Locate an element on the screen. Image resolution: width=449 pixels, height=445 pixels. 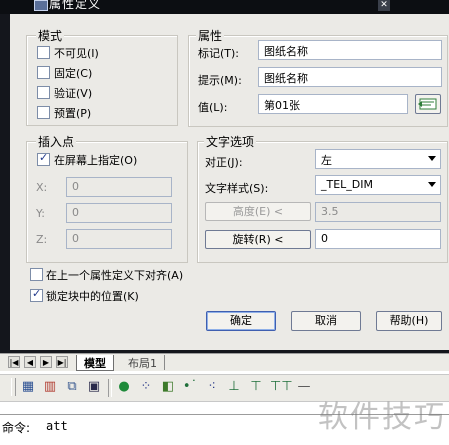
z-label: Z: is located at coordinates (42, 239).